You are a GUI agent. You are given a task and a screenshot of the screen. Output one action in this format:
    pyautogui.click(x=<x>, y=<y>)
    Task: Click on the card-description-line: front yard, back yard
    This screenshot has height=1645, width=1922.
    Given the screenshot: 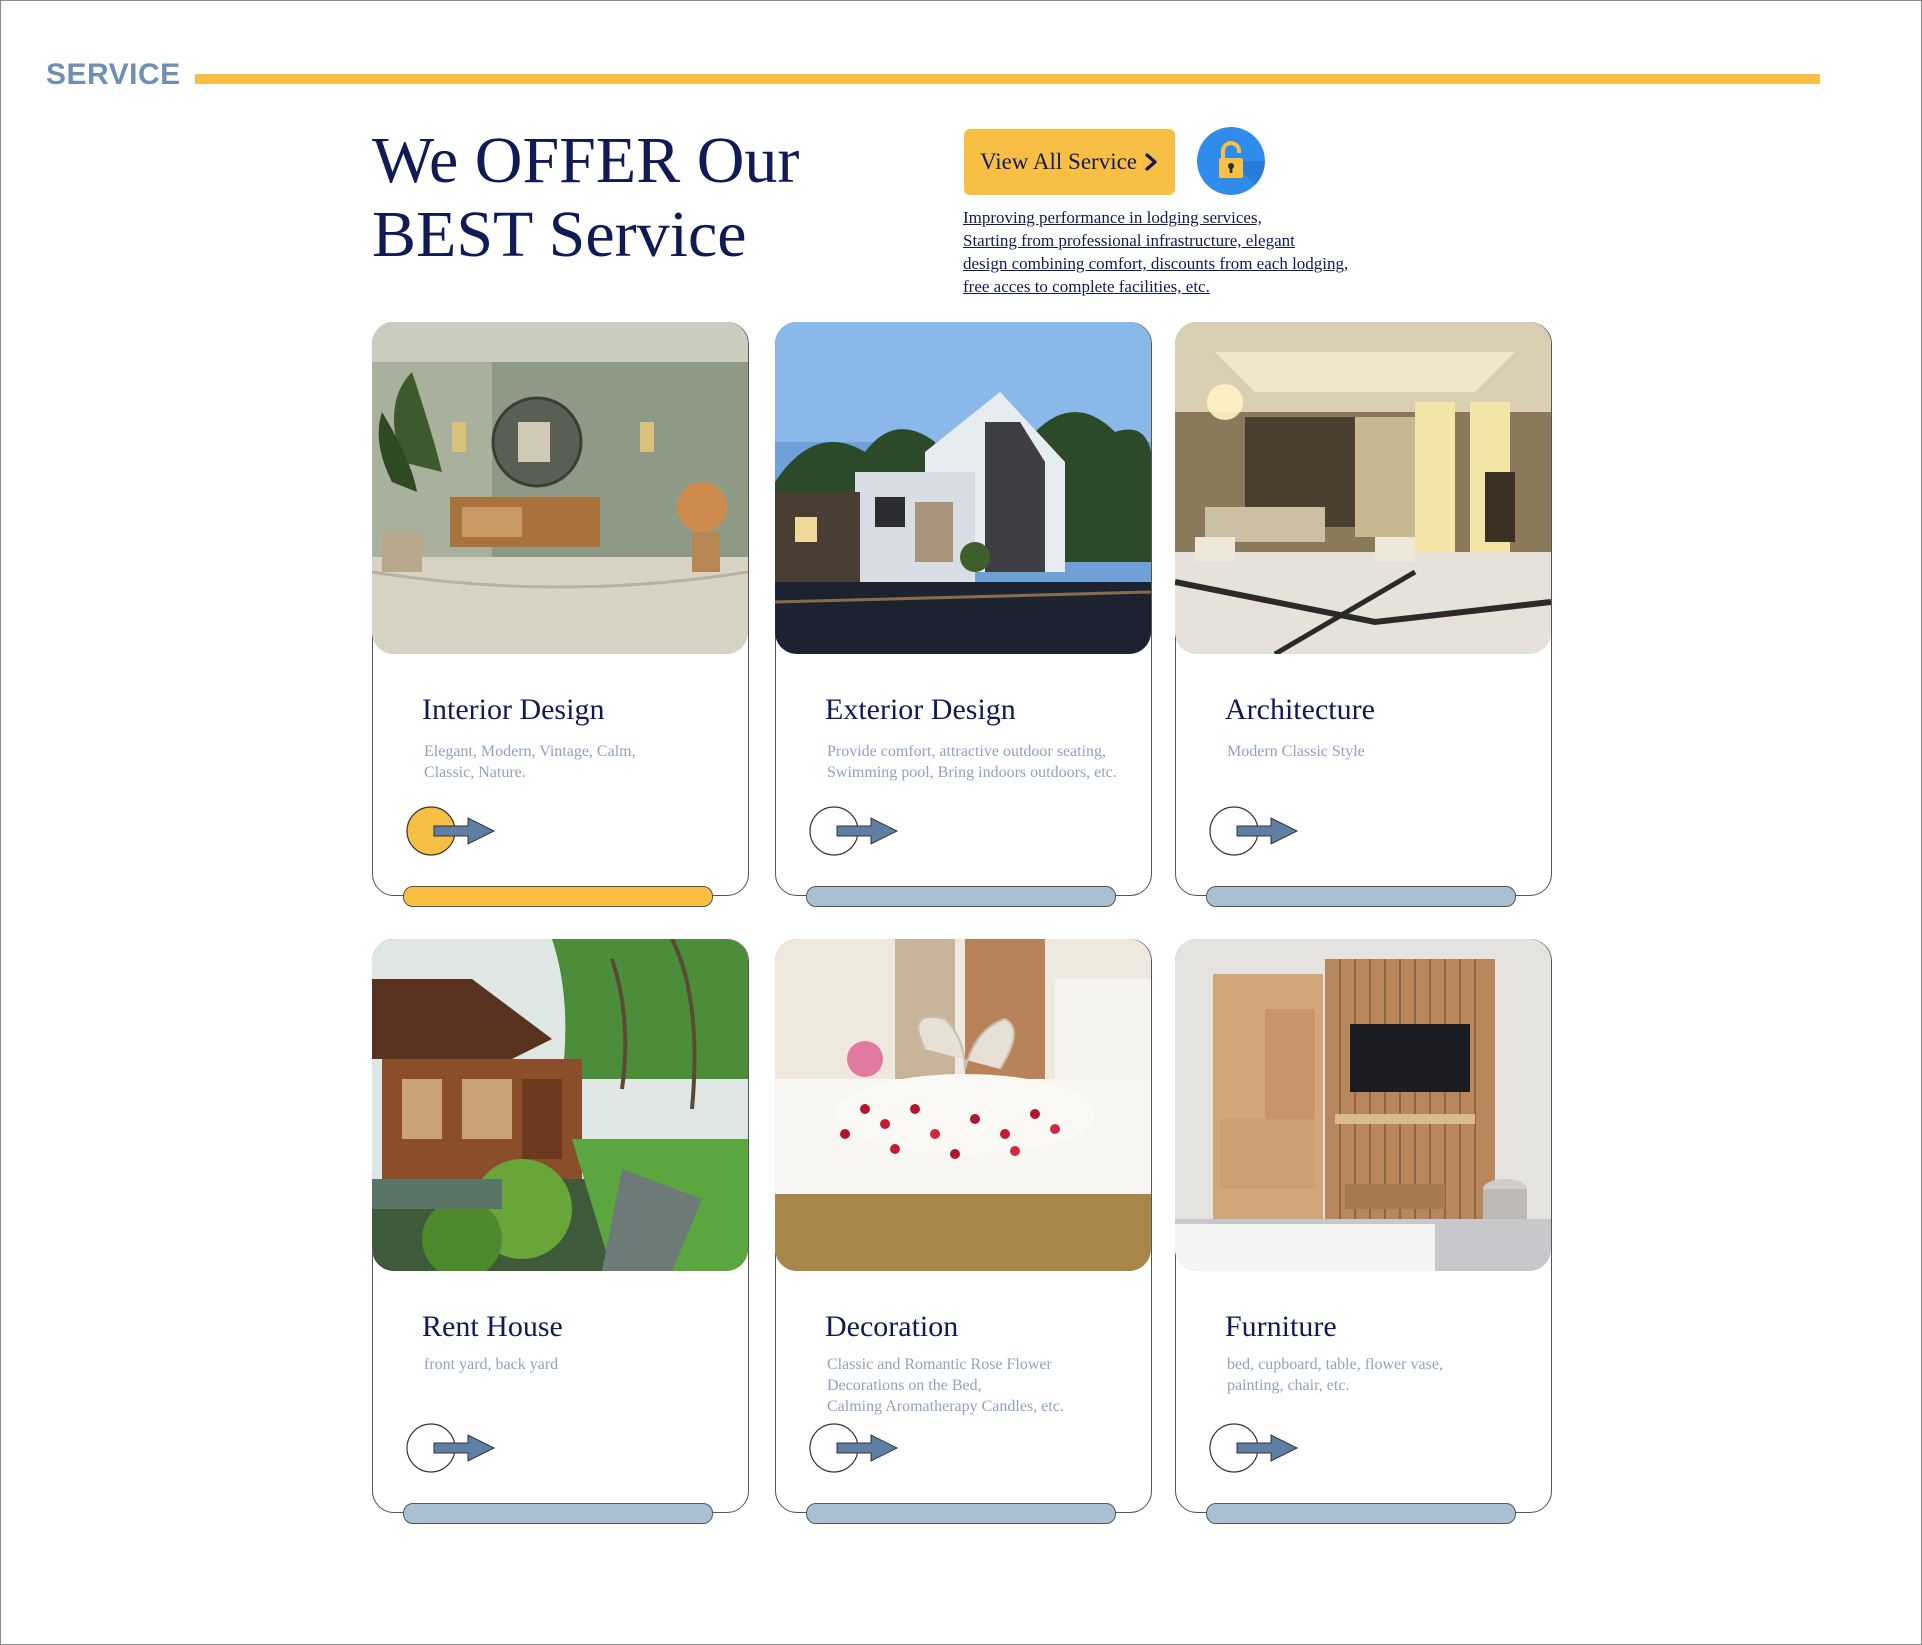 What is the action you would take?
    pyautogui.click(x=491, y=1364)
    